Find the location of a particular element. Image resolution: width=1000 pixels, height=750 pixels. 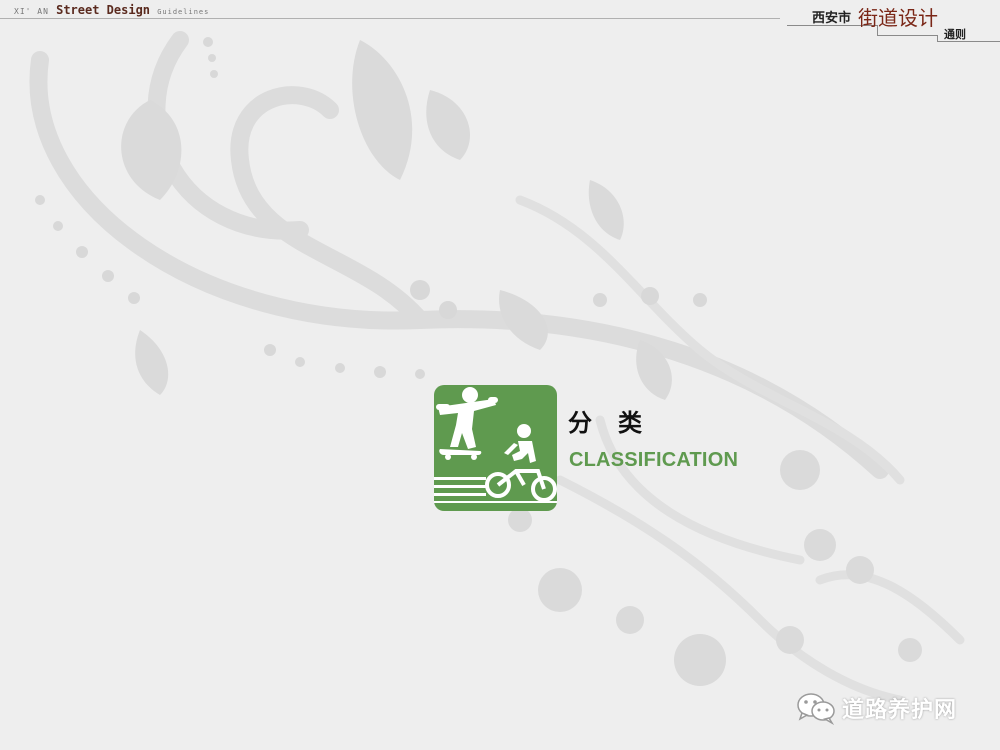

watermark-text: 道路养护网 is located at coordinates (900, 710).